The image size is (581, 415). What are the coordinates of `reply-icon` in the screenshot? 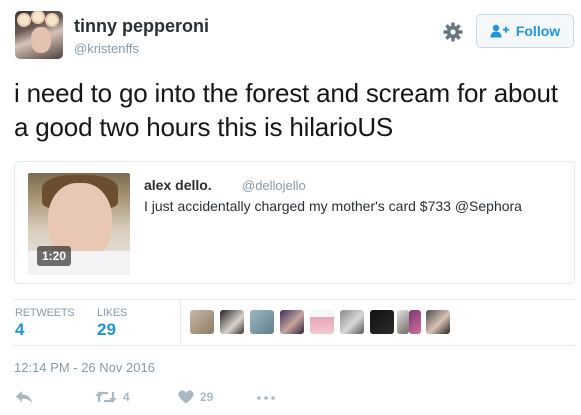 It's located at (24, 397).